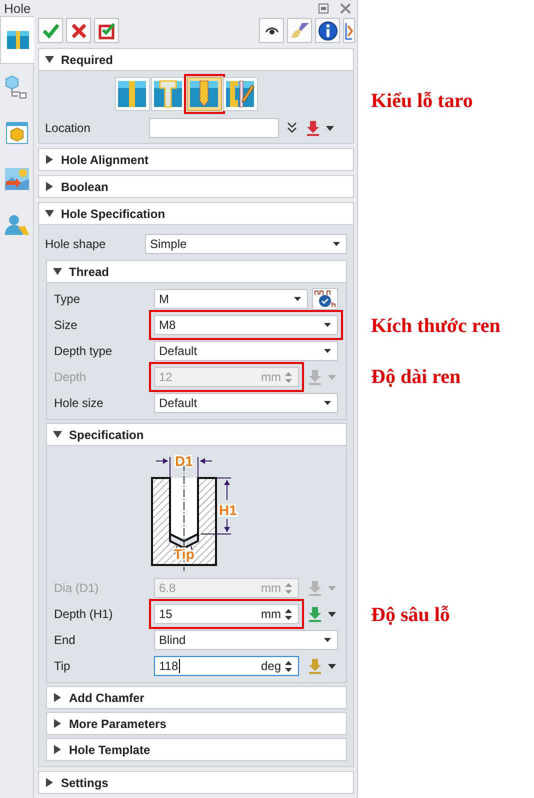  I want to click on location-field, so click(214, 128).